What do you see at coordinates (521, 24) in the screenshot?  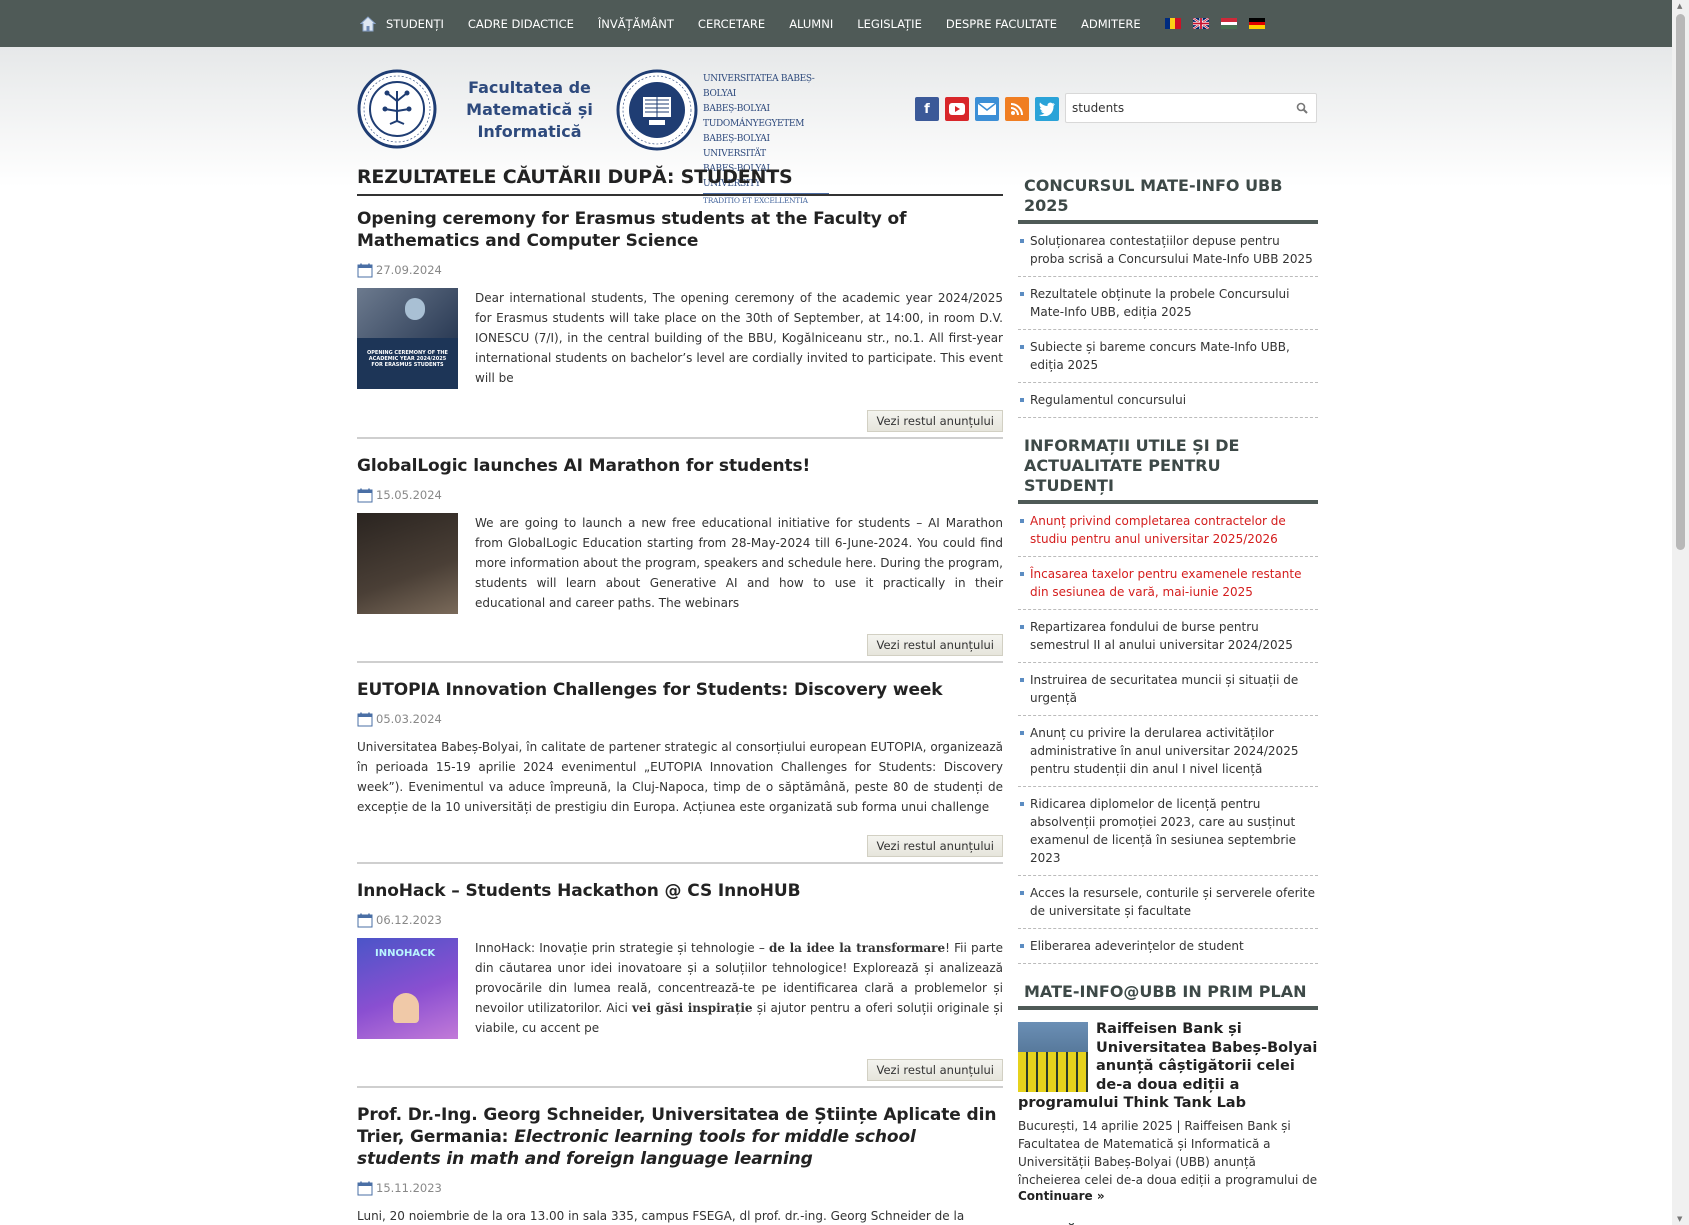 I see `nav-item-cadre-didactice: CADRE DIDACTICE` at bounding box center [521, 24].